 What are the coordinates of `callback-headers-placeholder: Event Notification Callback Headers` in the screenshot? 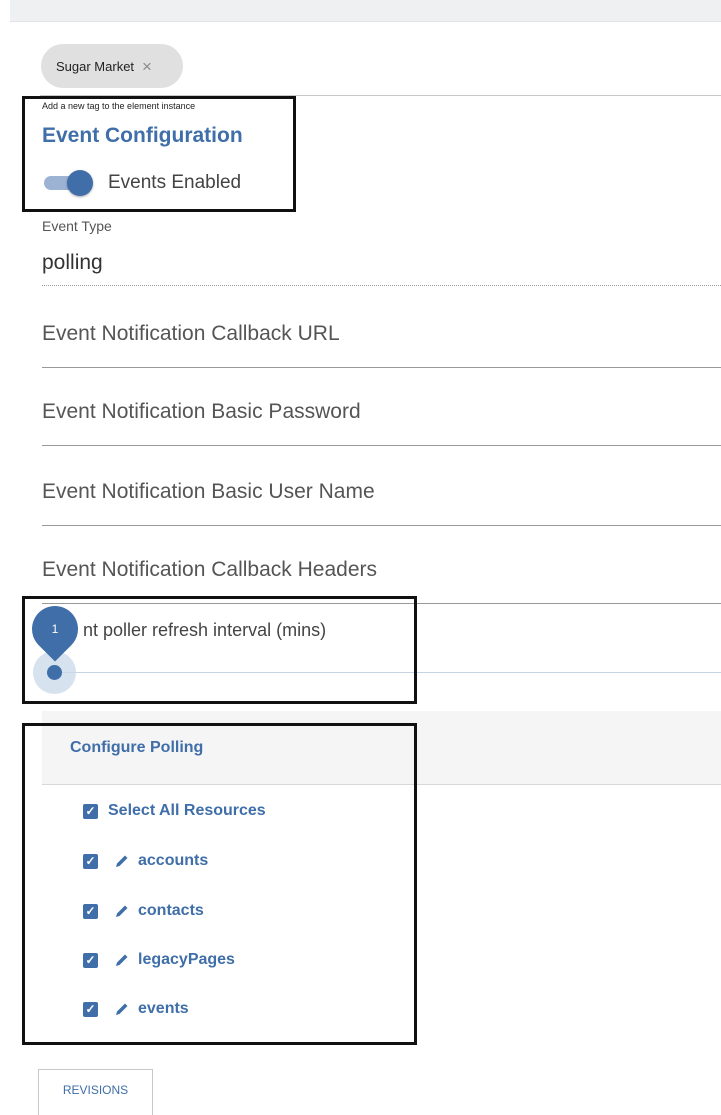 It's located at (209, 569).